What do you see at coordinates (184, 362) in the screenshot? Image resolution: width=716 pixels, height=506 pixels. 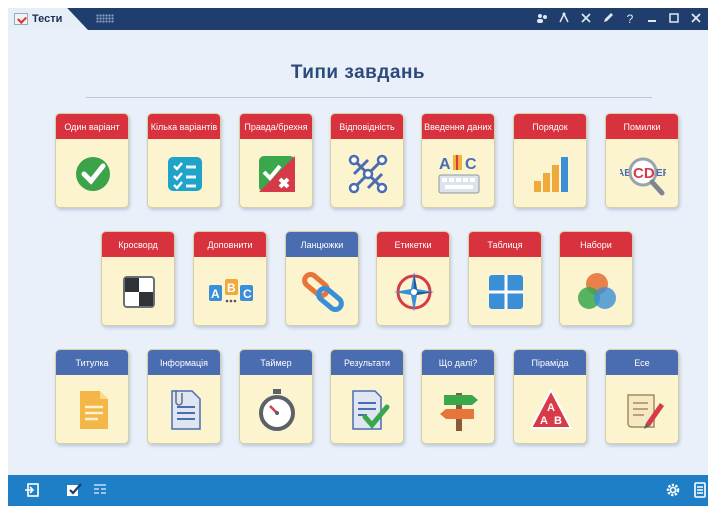 I see `card-label: Інформація` at bounding box center [184, 362].